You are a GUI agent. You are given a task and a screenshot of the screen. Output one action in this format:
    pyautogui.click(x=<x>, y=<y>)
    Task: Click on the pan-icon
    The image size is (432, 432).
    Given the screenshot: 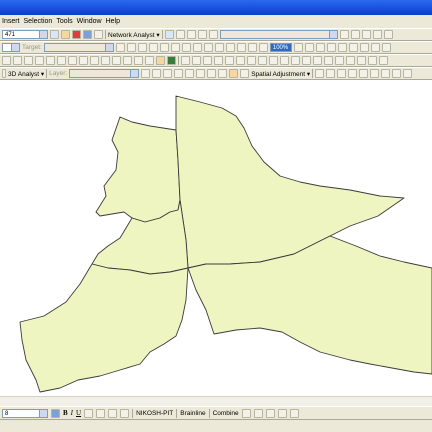 What is the action you would take?
    pyautogui.click(x=28, y=60)
    